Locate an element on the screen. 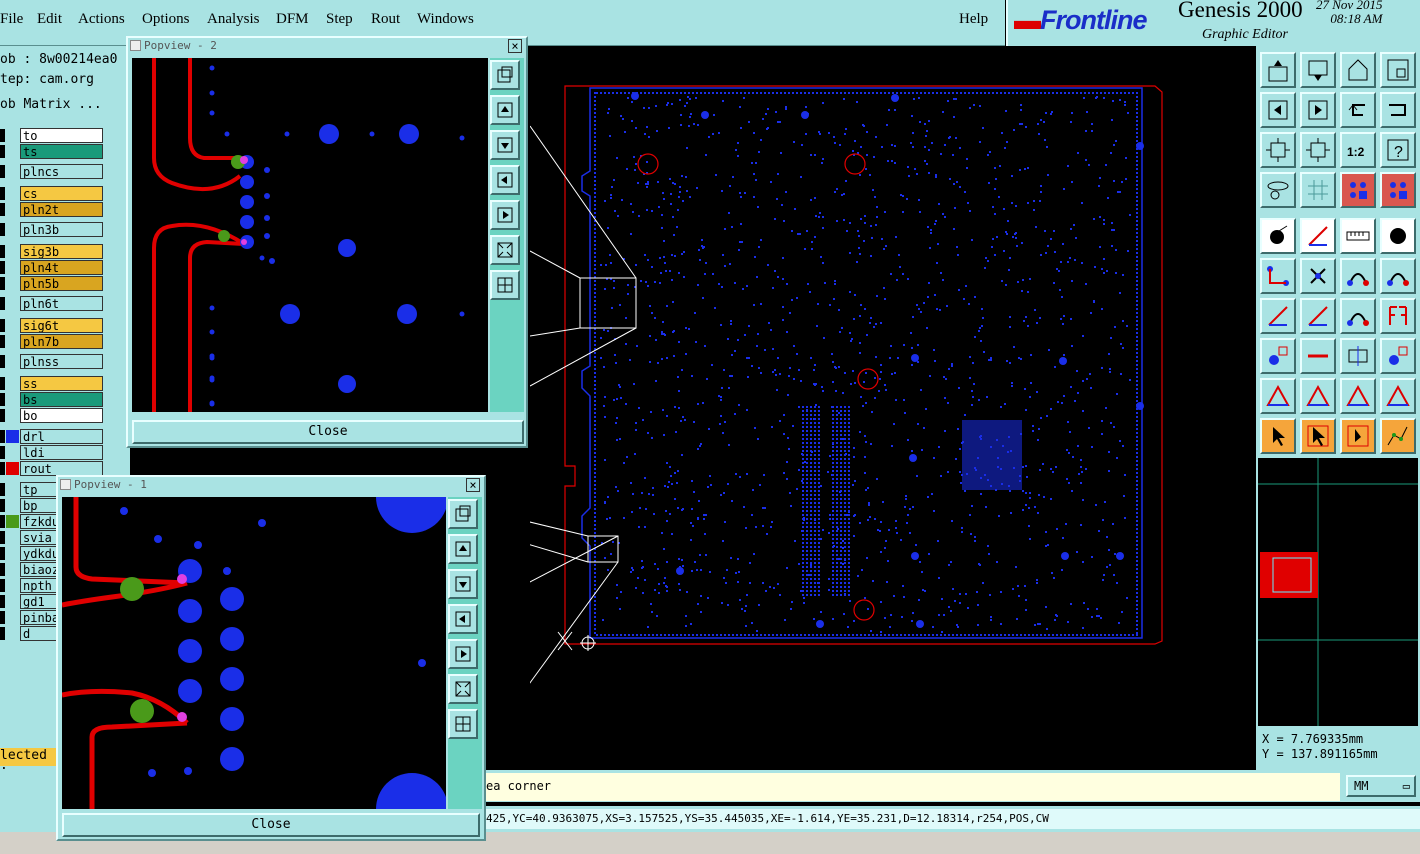 This screenshot has width=1420, height=854. menu-step: Step is located at coordinates (339, 19).